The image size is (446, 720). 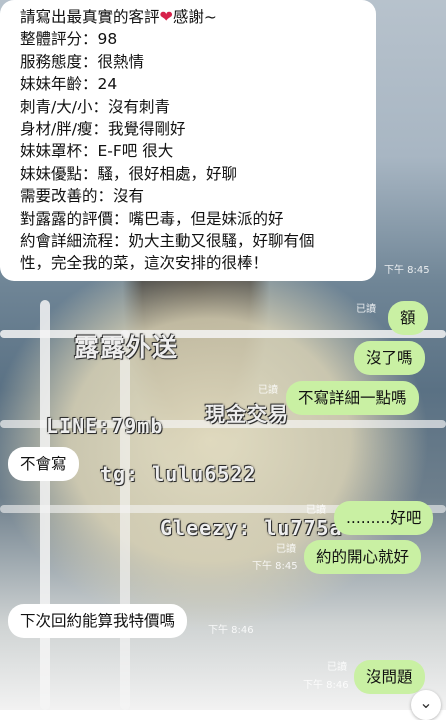 What do you see at coordinates (389, 358) in the screenshot?
I see `message-bubble-outgoing: 沒了嗎` at bounding box center [389, 358].